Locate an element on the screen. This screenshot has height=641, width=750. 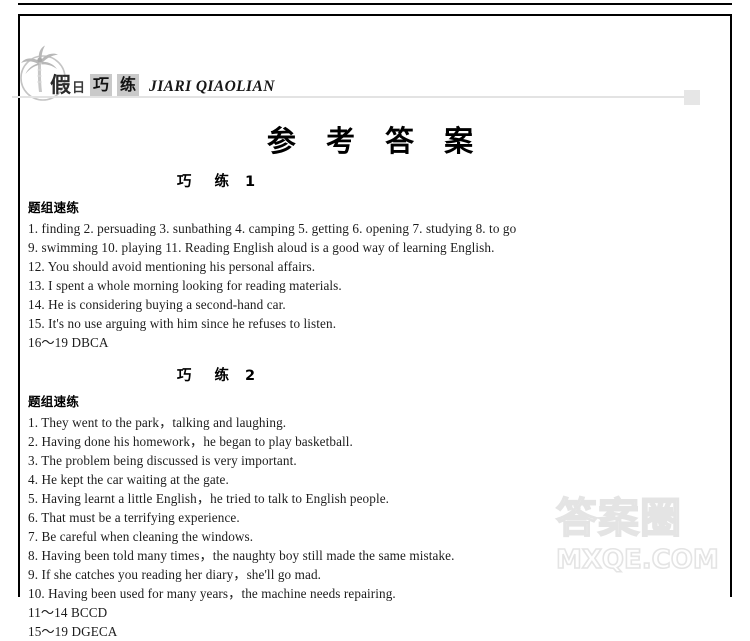
top-rule is located at coordinates (375, 4).